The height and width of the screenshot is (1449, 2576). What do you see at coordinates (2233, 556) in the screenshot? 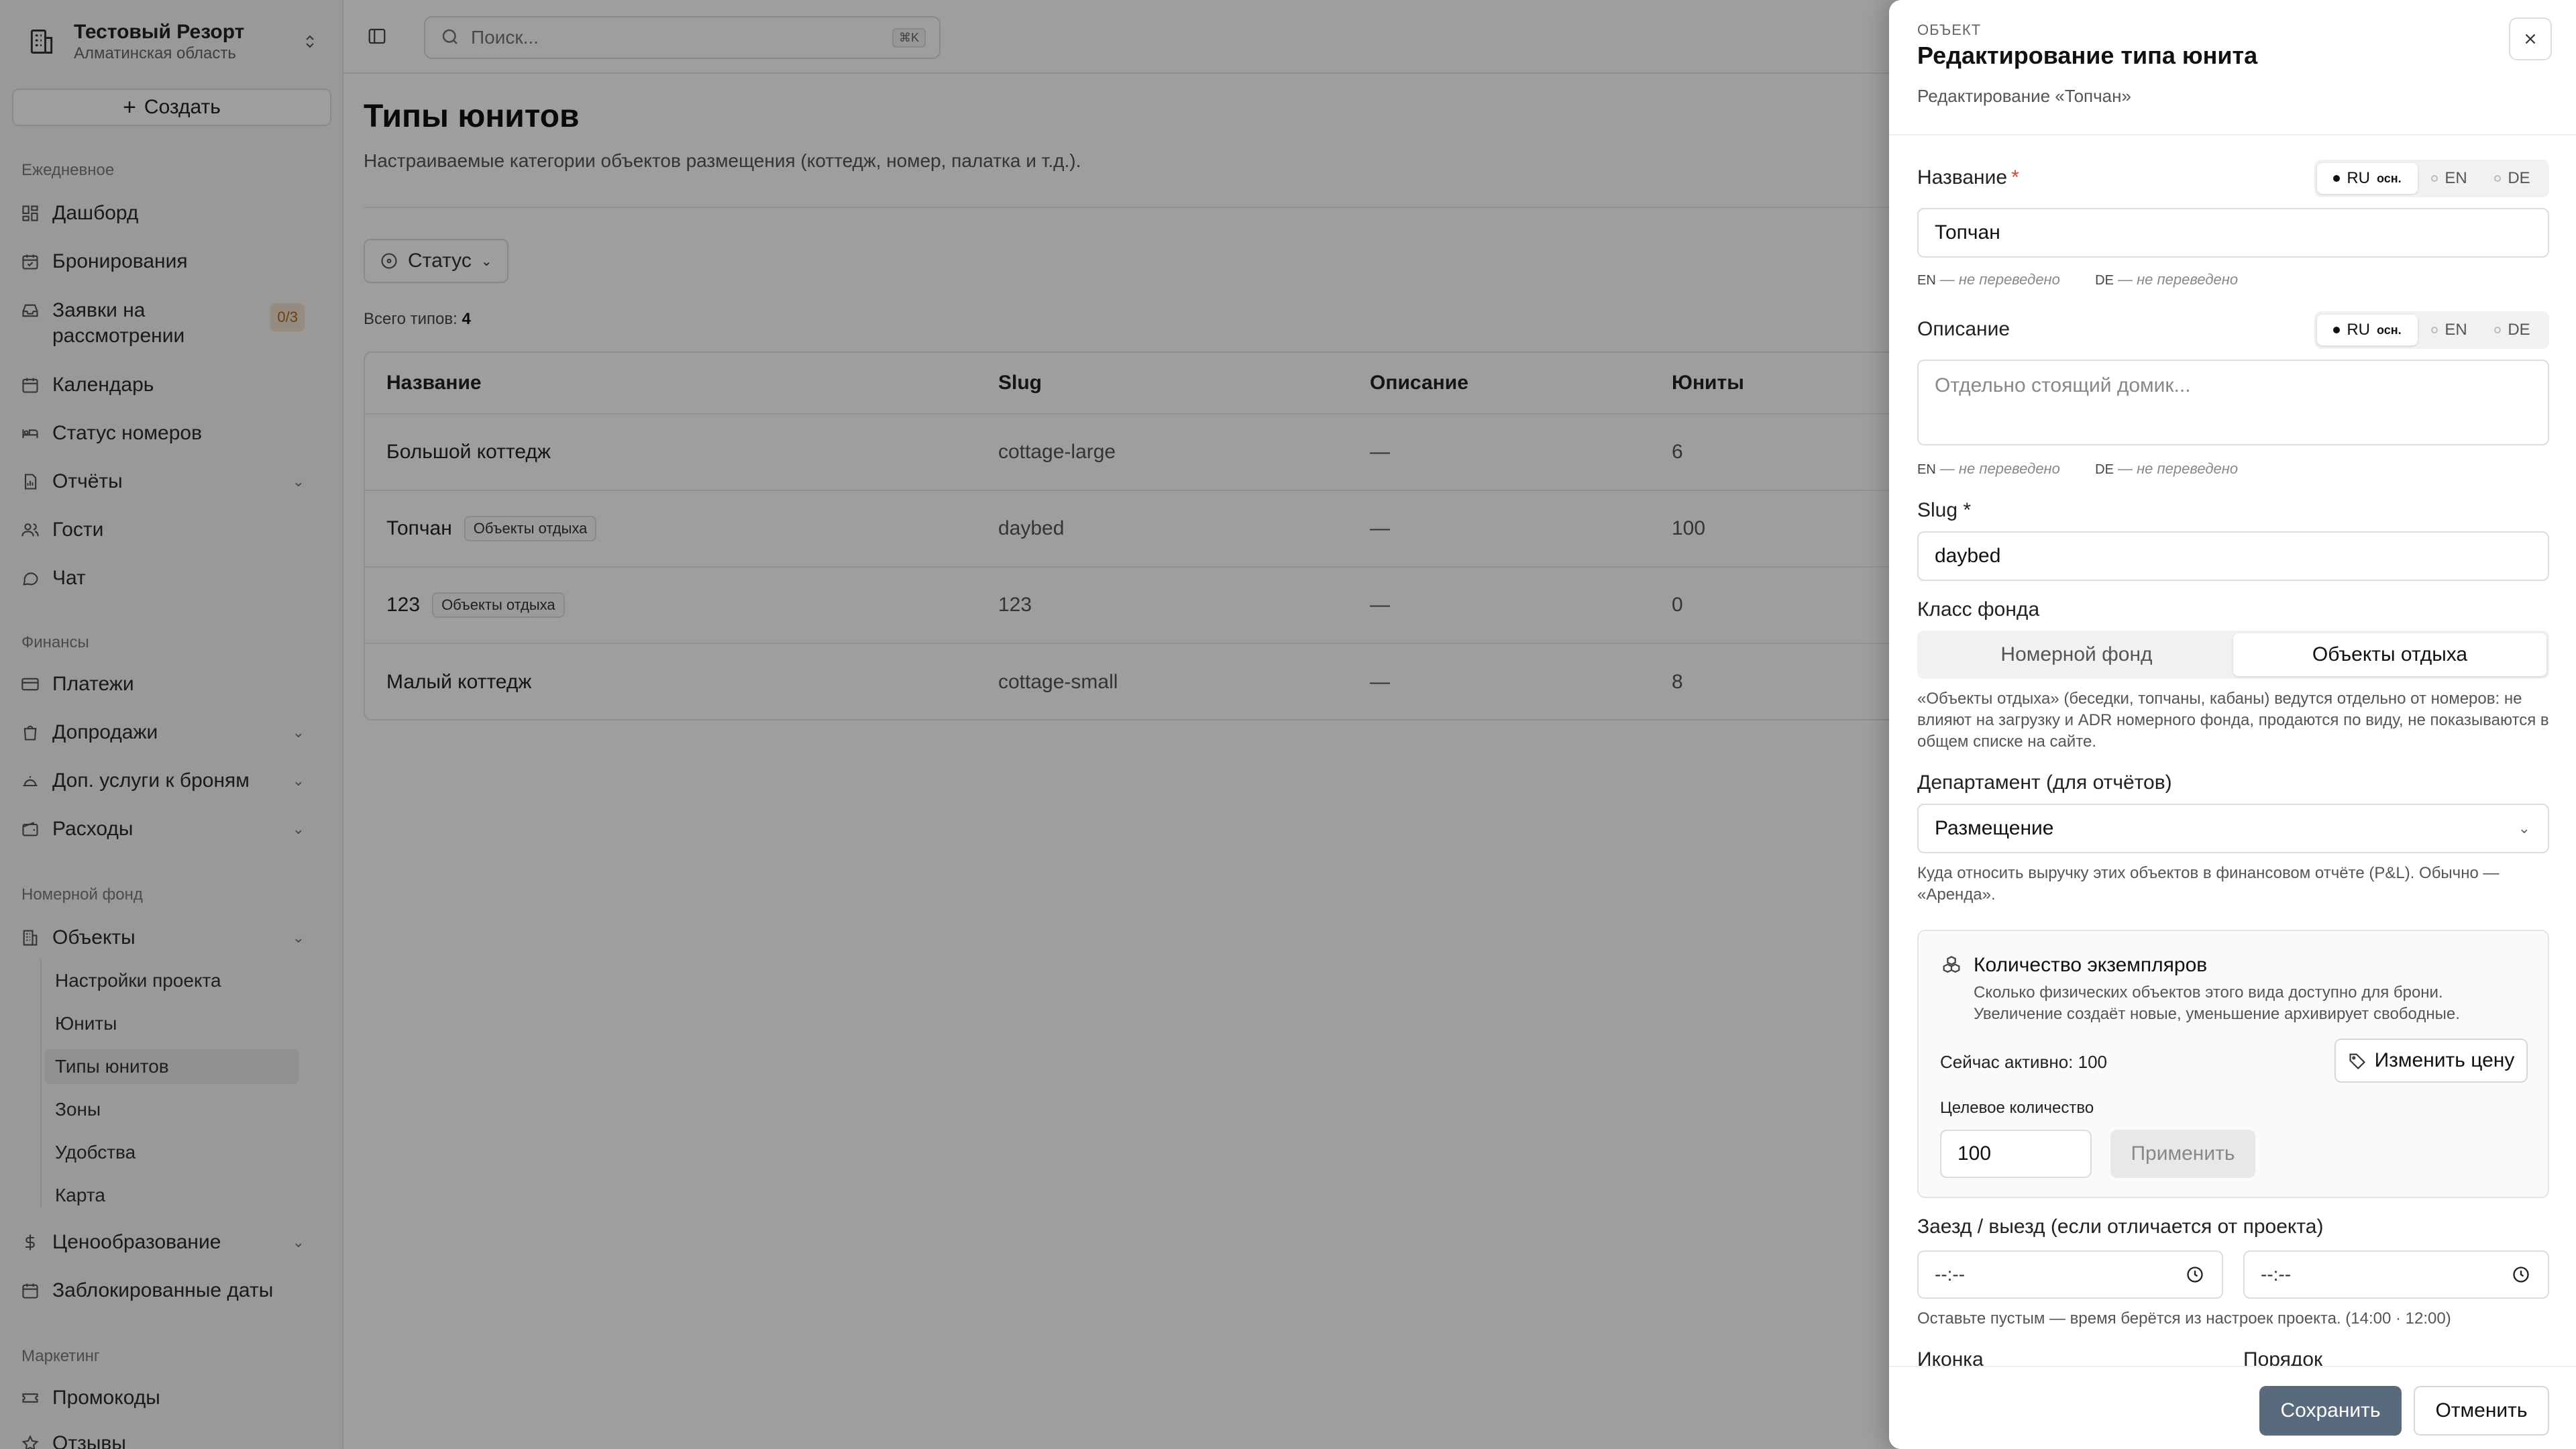
I see `slug-input: daybed` at bounding box center [2233, 556].